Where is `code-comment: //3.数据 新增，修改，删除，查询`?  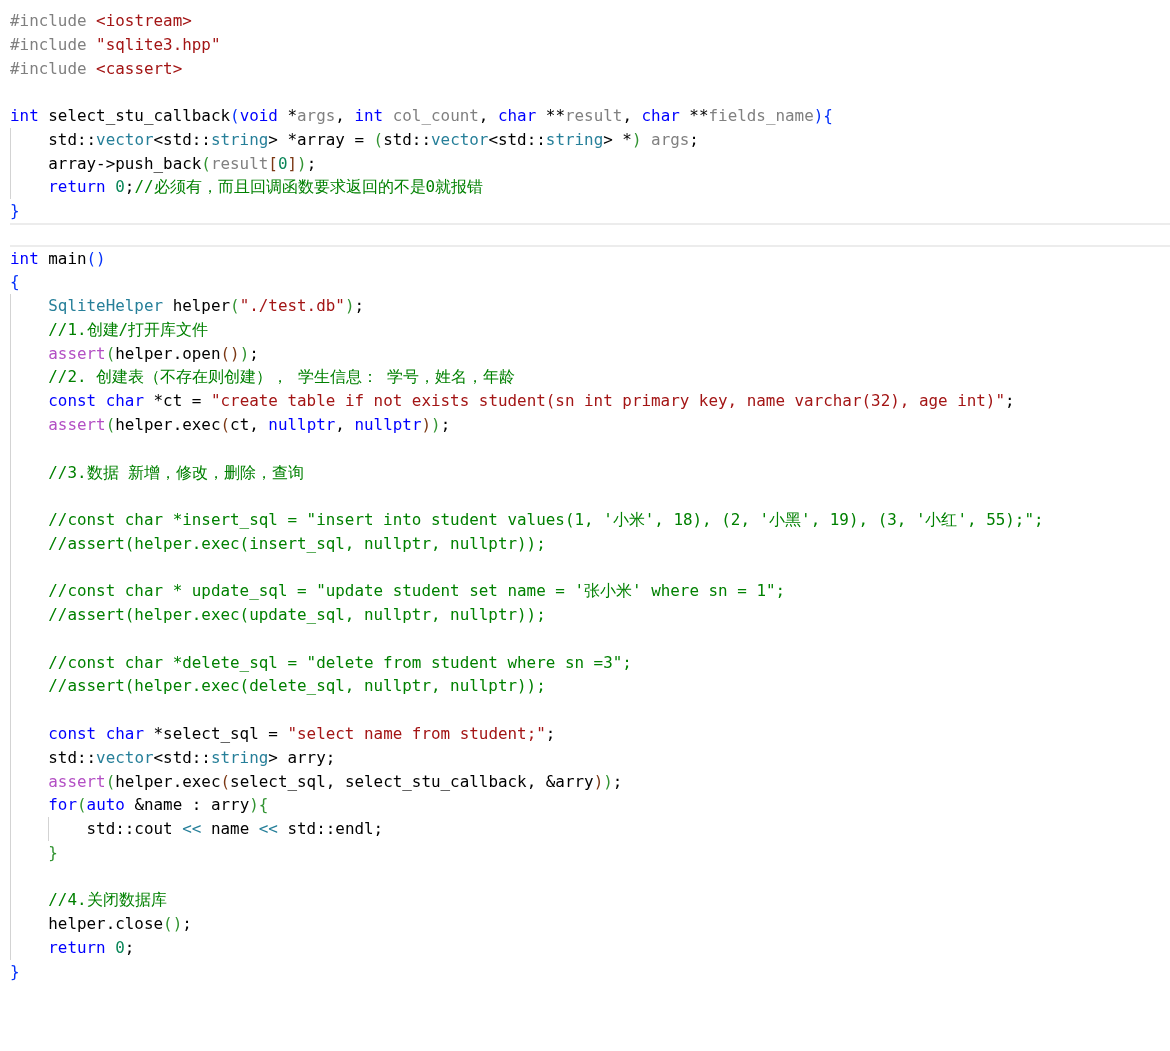
code-comment: //3.数据 新增，修改，删除，查询 is located at coordinates (176, 472).